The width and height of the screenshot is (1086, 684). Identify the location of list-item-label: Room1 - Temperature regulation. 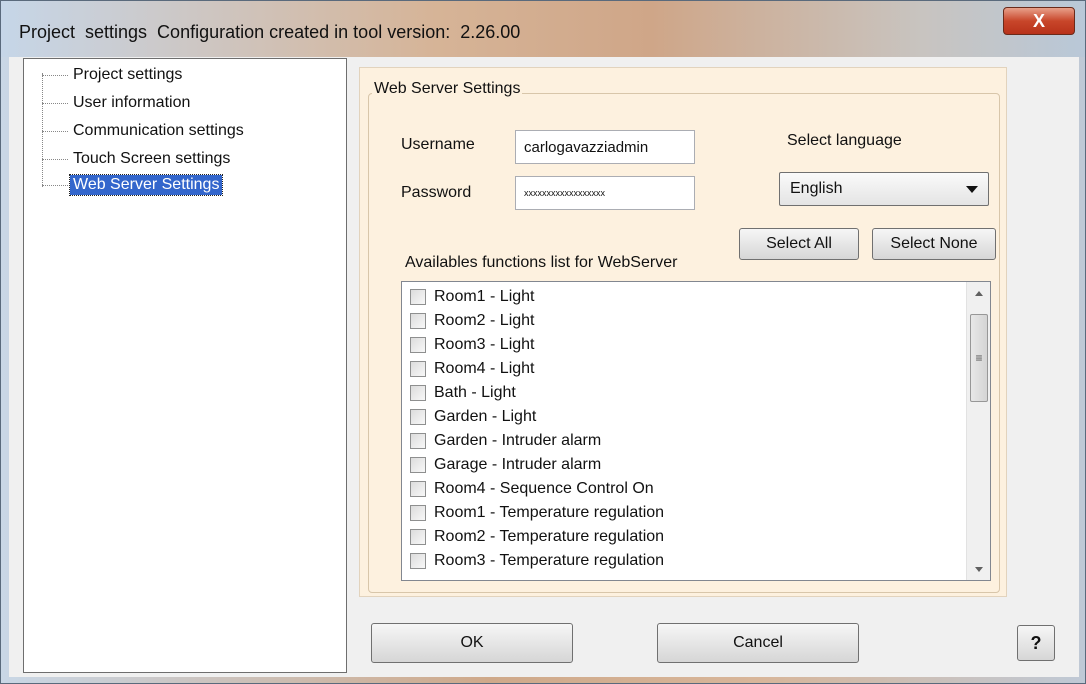
(549, 512).